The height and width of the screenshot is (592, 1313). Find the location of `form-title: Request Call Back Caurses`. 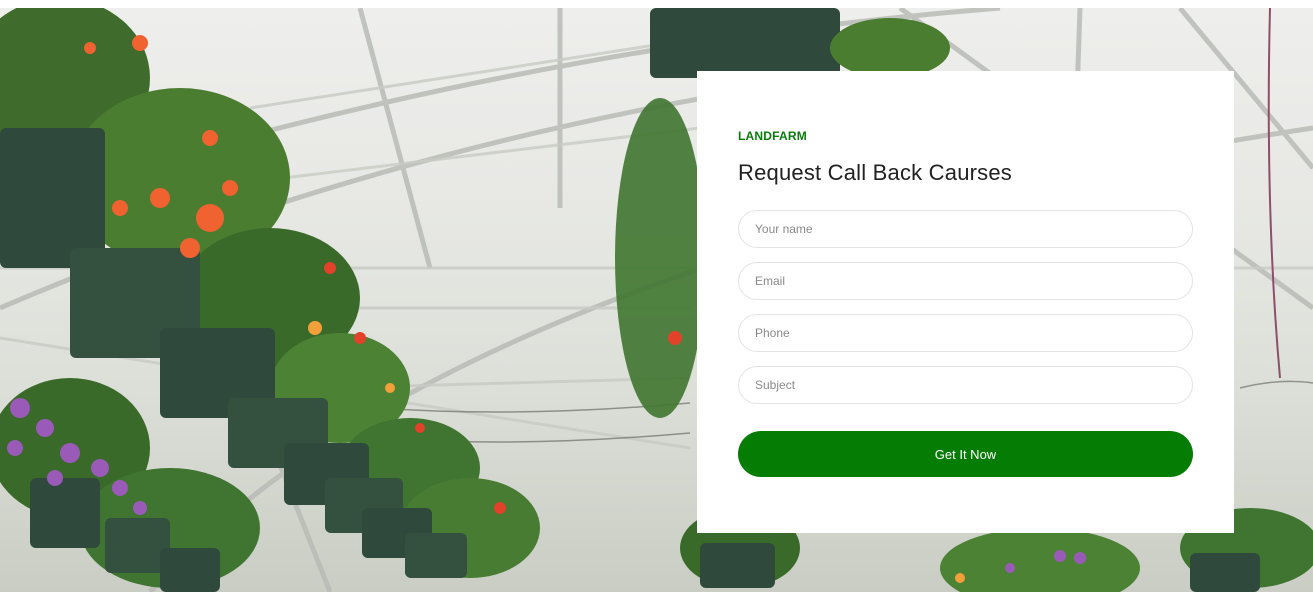

form-title: Request Call Back Caurses is located at coordinates (875, 172).